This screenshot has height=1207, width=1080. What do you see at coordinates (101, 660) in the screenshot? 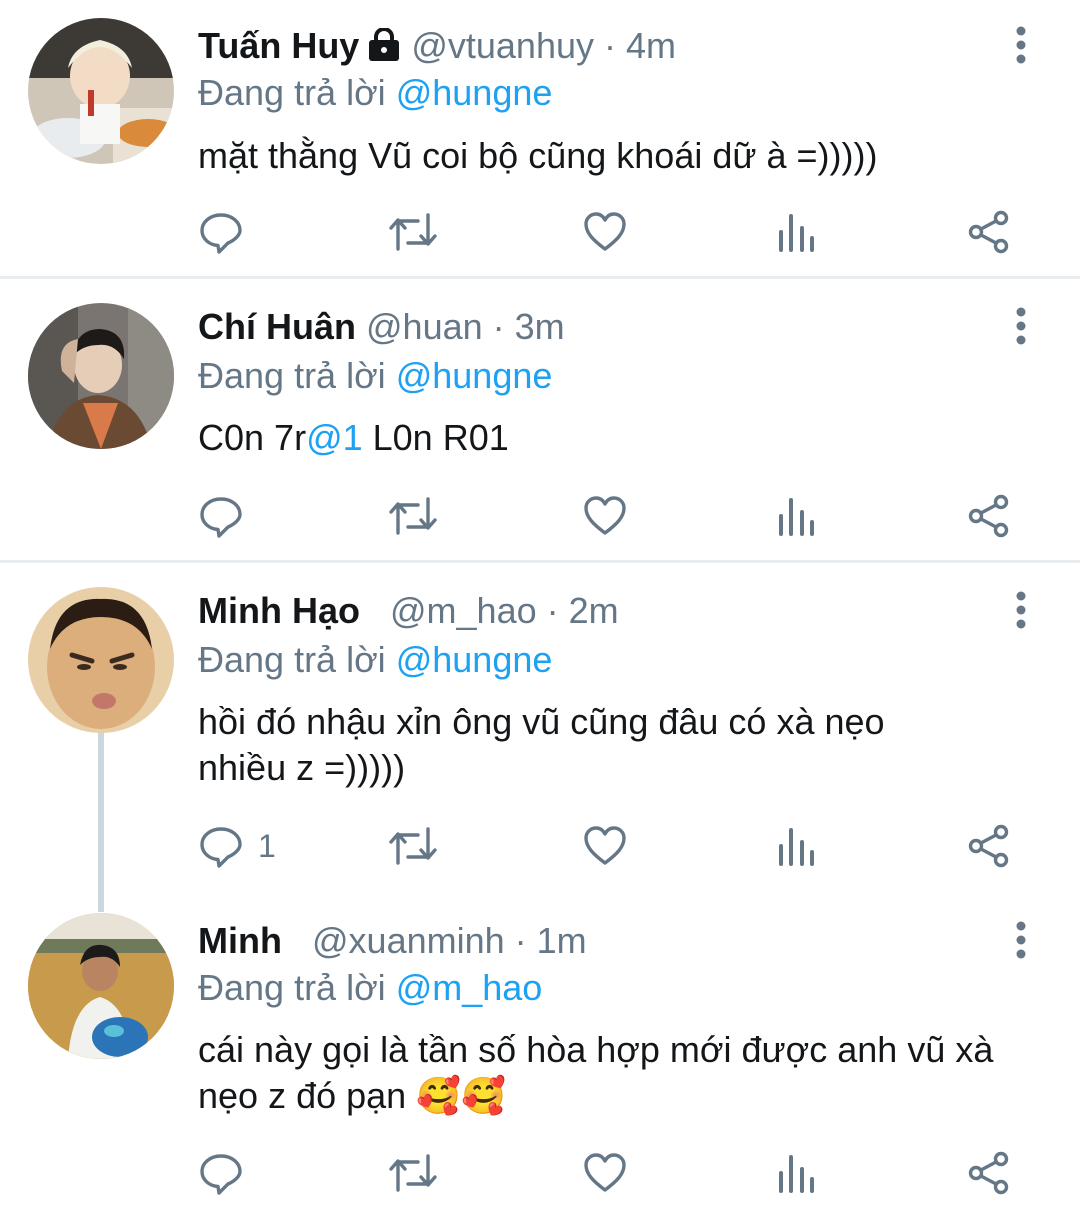
I see `avatar-minh-hao` at bounding box center [101, 660].